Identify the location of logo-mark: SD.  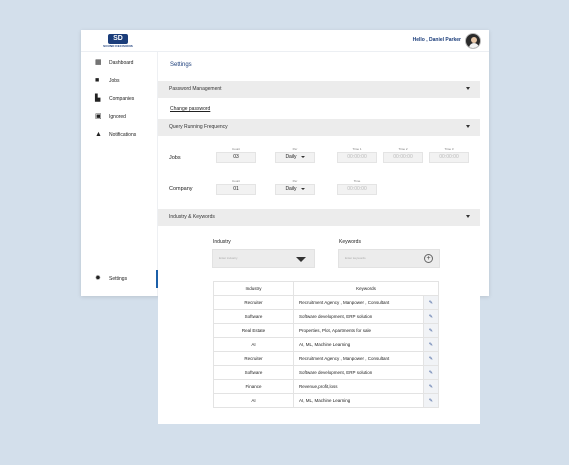
(118, 39).